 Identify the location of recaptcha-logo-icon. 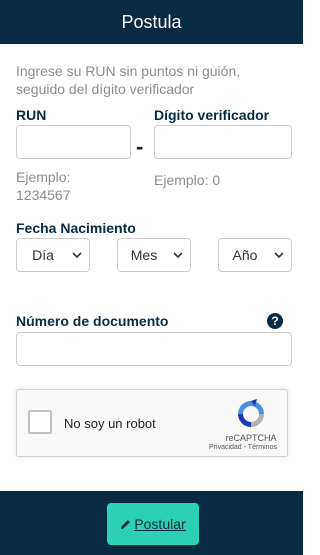
(251, 413).